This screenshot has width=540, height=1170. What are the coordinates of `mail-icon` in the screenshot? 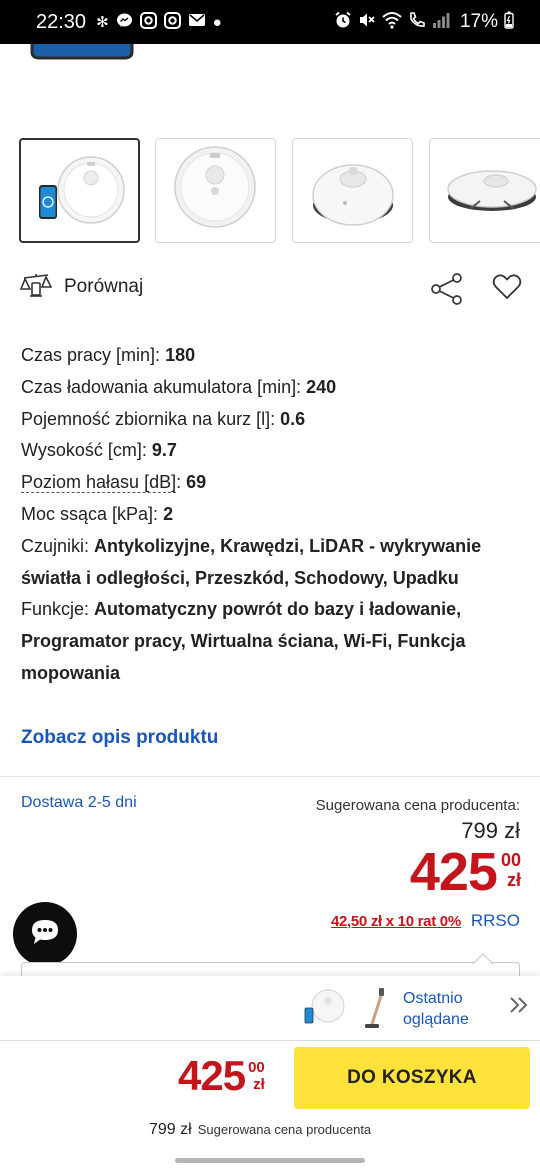 It's located at (197, 22).